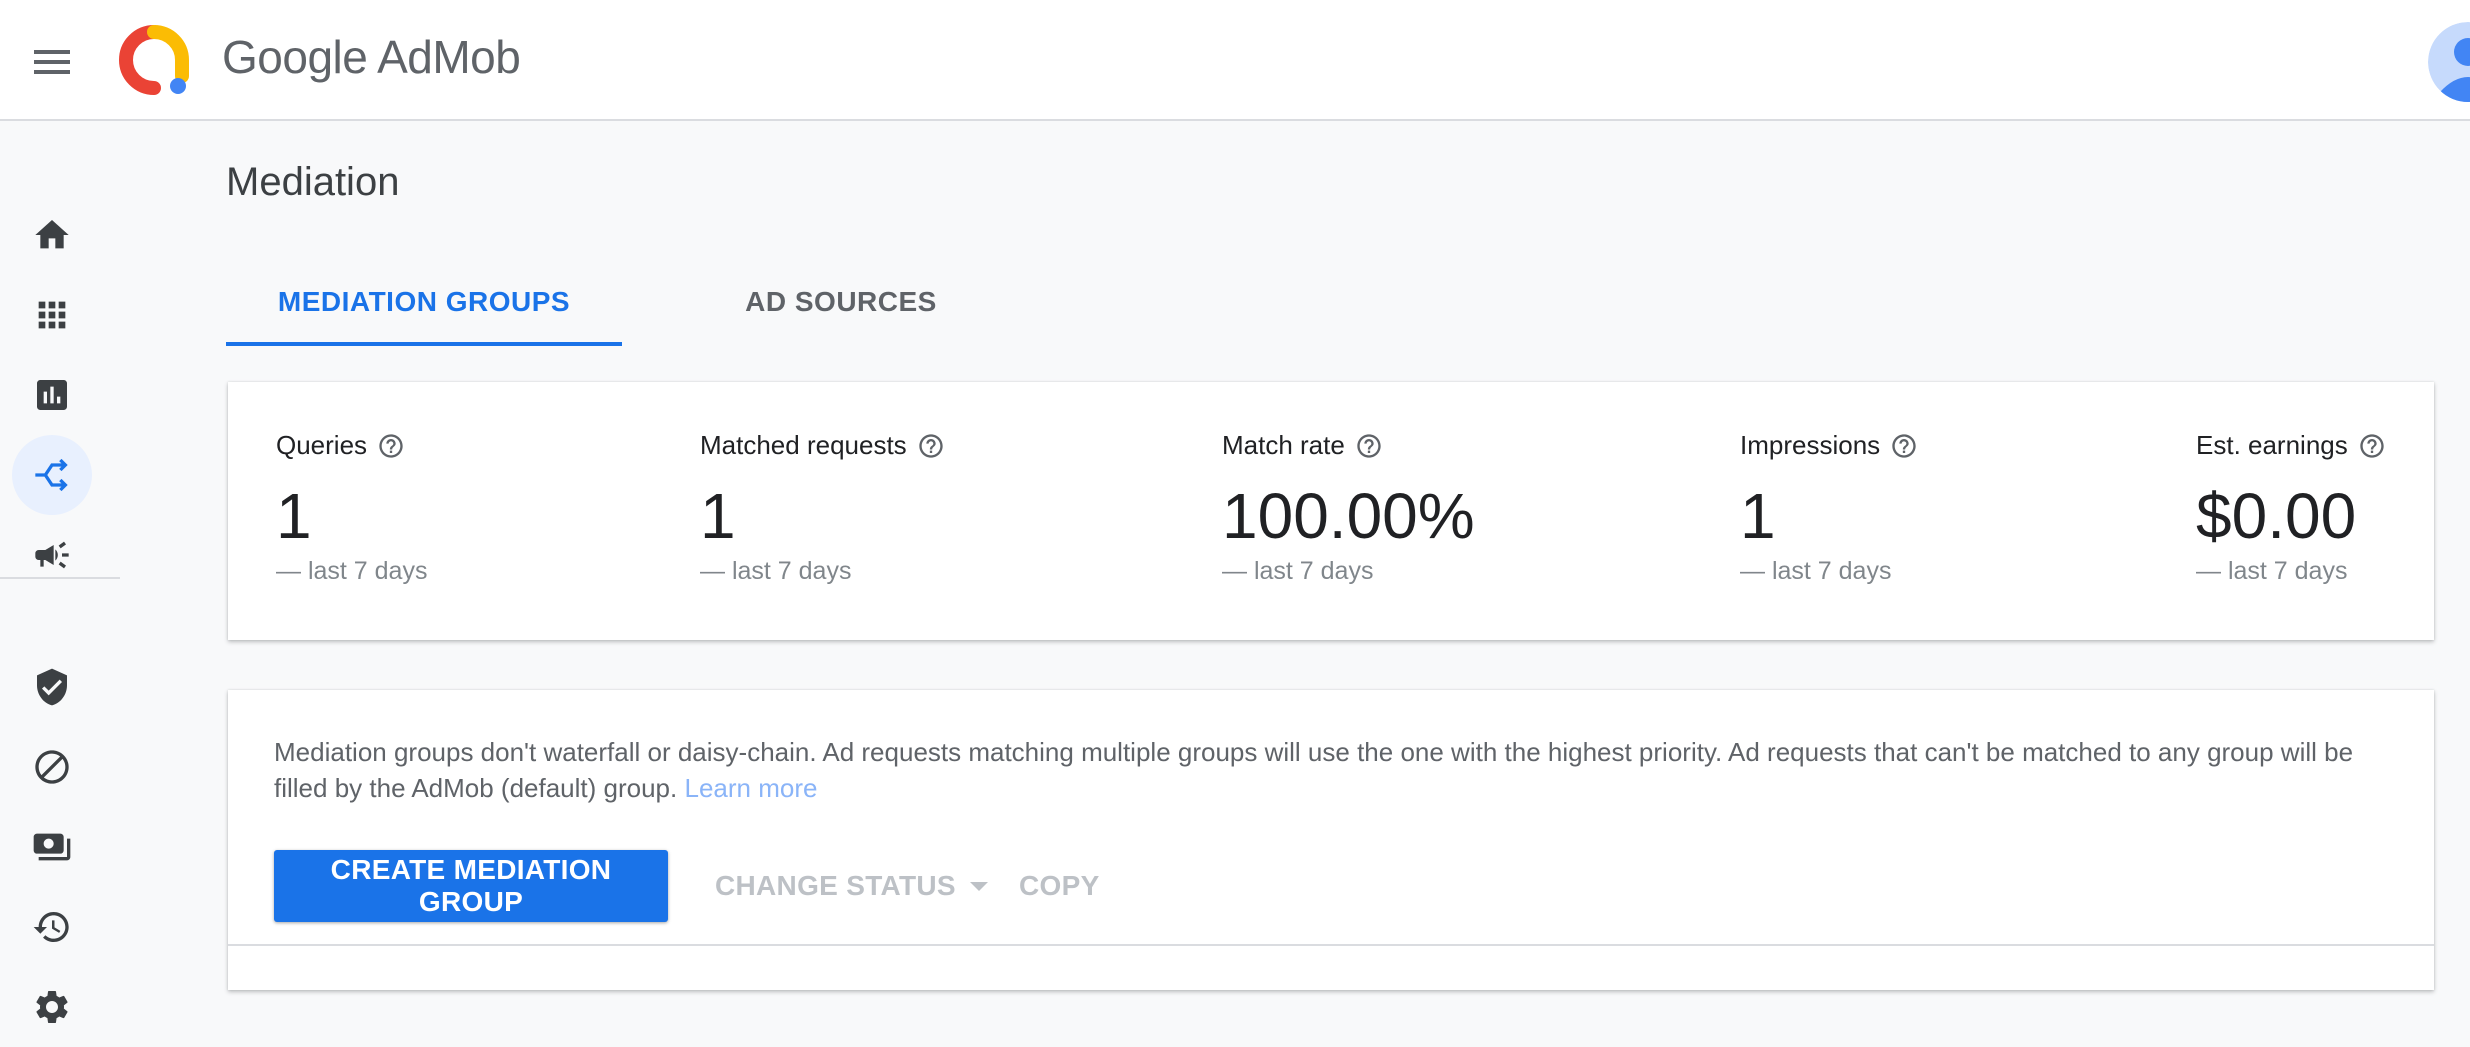  What do you see at coordinates (2272, 445) in the screenshot?
I see `stat-label: Est. earnings` at bounding box center [2272, 445].